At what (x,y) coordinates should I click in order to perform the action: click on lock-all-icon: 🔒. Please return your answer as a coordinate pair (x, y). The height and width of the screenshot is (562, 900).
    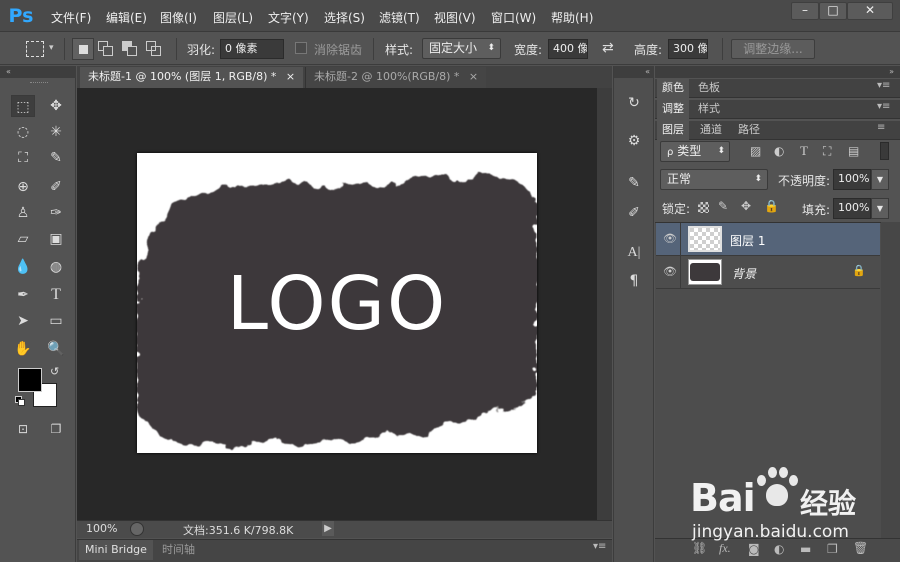
    Looking at the image, I should click on (771, 206).